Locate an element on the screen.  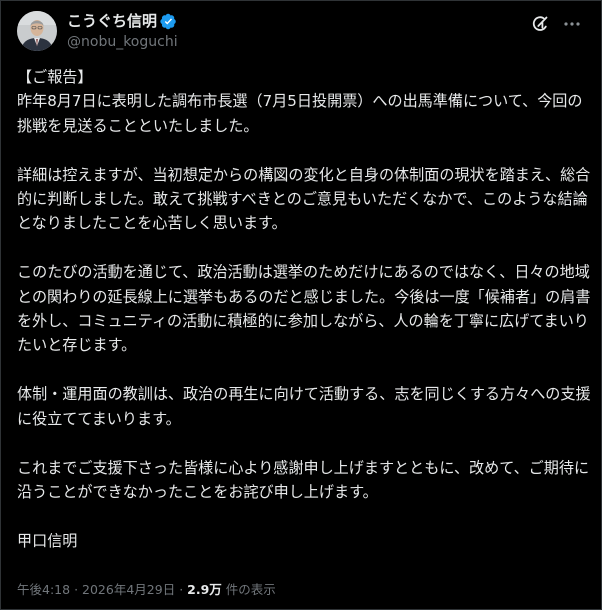
view-count-label: 件の表示 is located at coordinates (250, 589).